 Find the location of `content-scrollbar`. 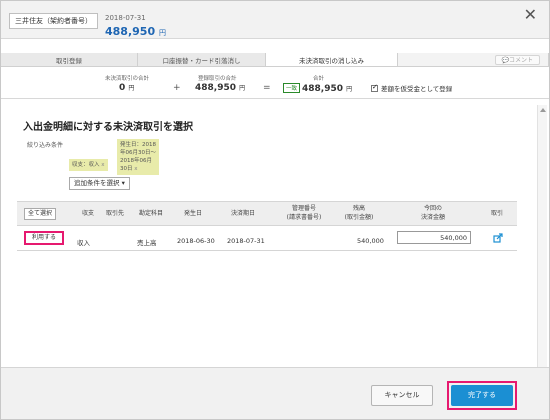

content-scrollbar is located at coordinates (542, 241).